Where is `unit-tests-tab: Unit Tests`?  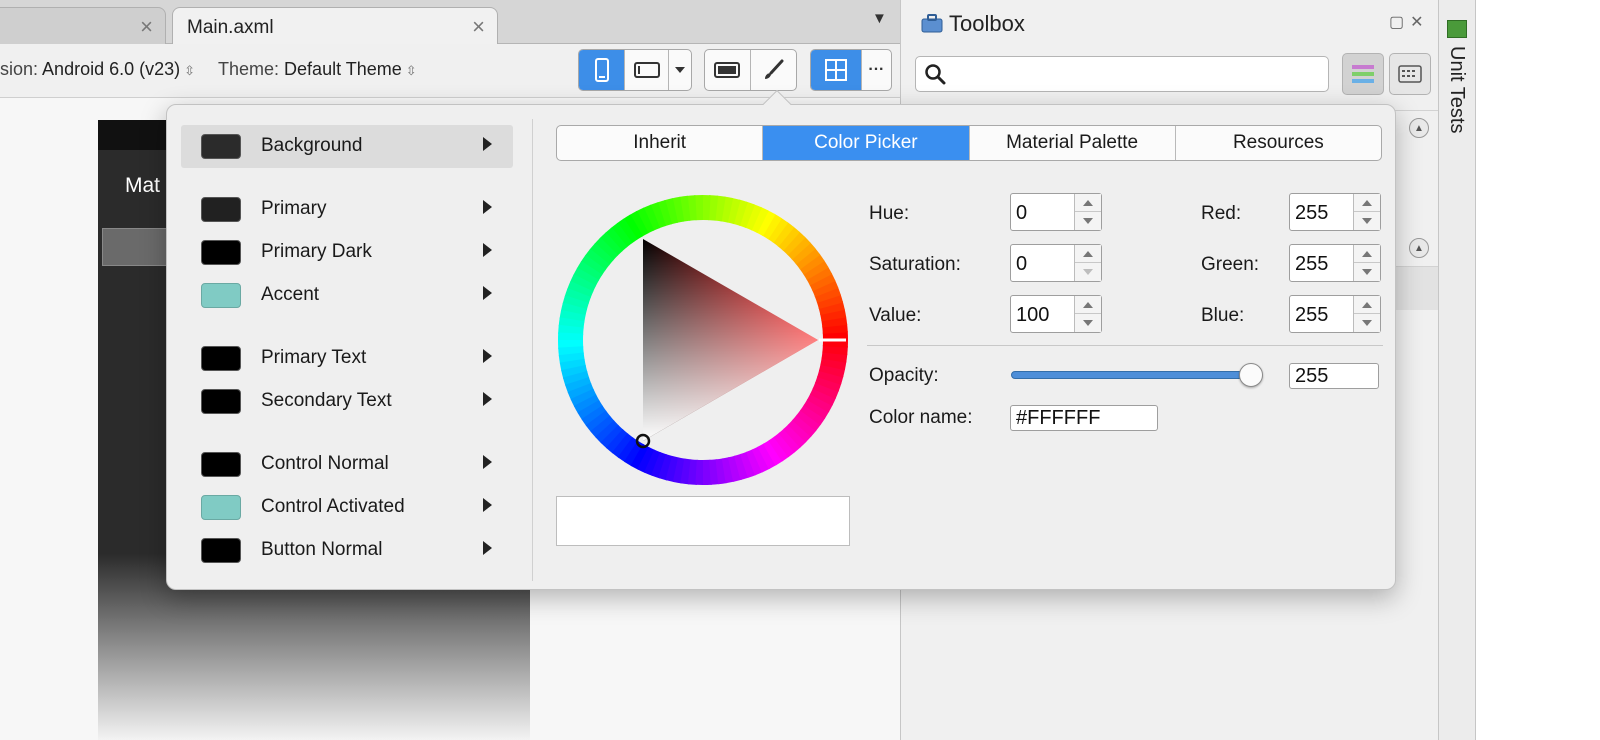
unit-tests-tab: Unit Tests is located at coordinates (1456, 89).